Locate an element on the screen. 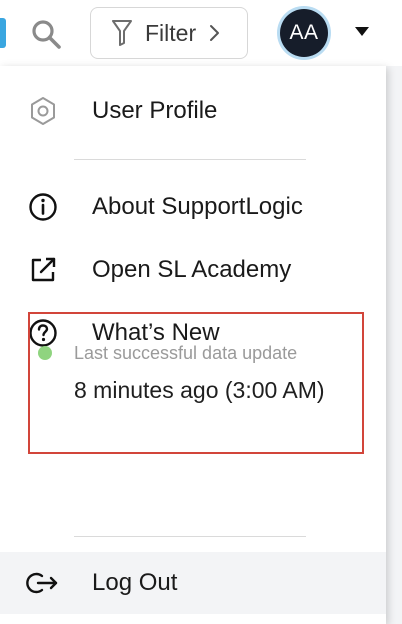  menu-item-about: About SupportLogic is located at coordinates (193, 207).